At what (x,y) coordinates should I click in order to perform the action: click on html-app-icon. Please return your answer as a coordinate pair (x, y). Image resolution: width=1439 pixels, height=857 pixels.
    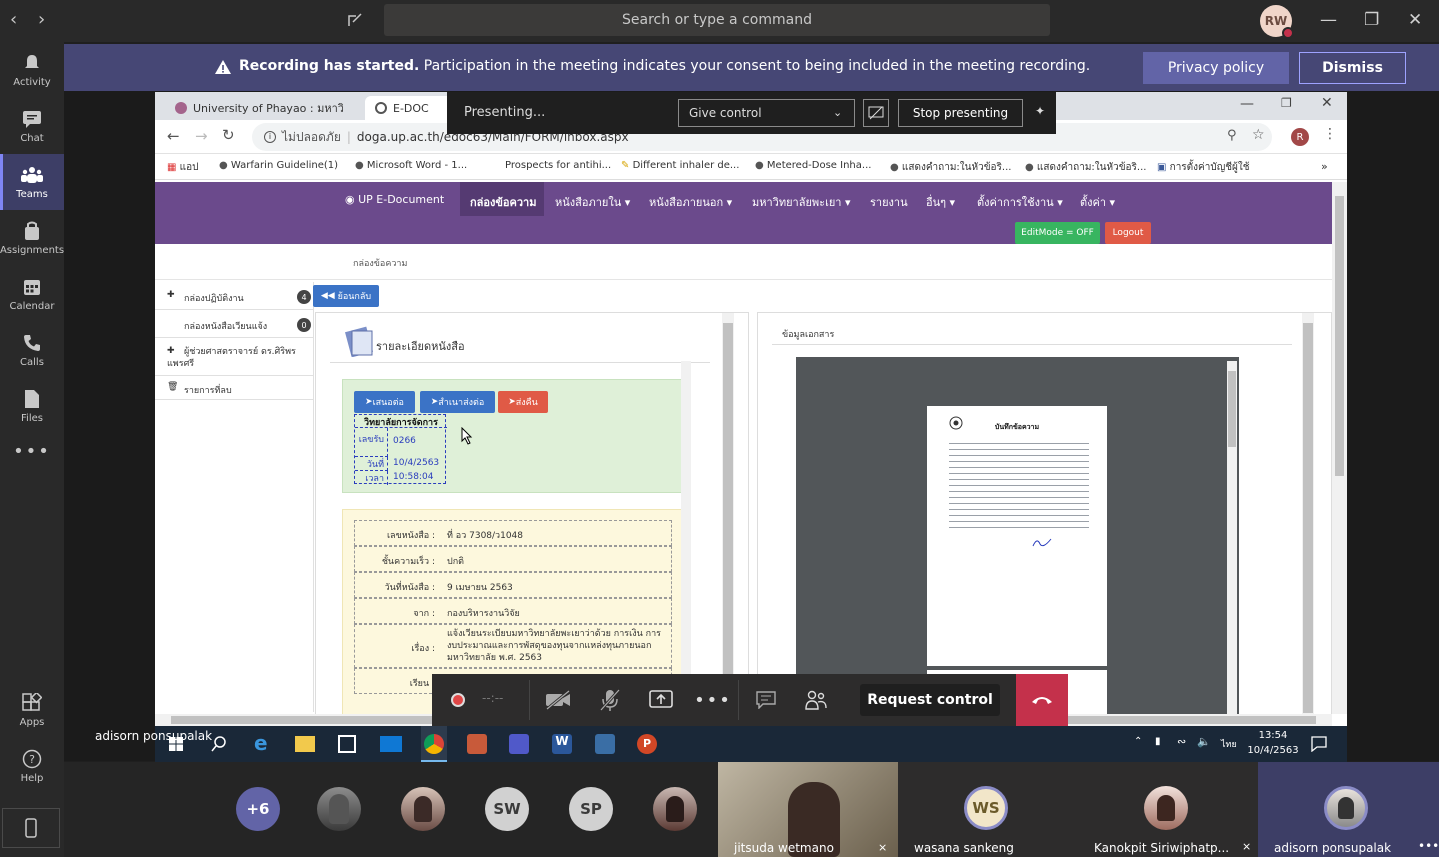
    Looking at the image, I should click on (477, 744).